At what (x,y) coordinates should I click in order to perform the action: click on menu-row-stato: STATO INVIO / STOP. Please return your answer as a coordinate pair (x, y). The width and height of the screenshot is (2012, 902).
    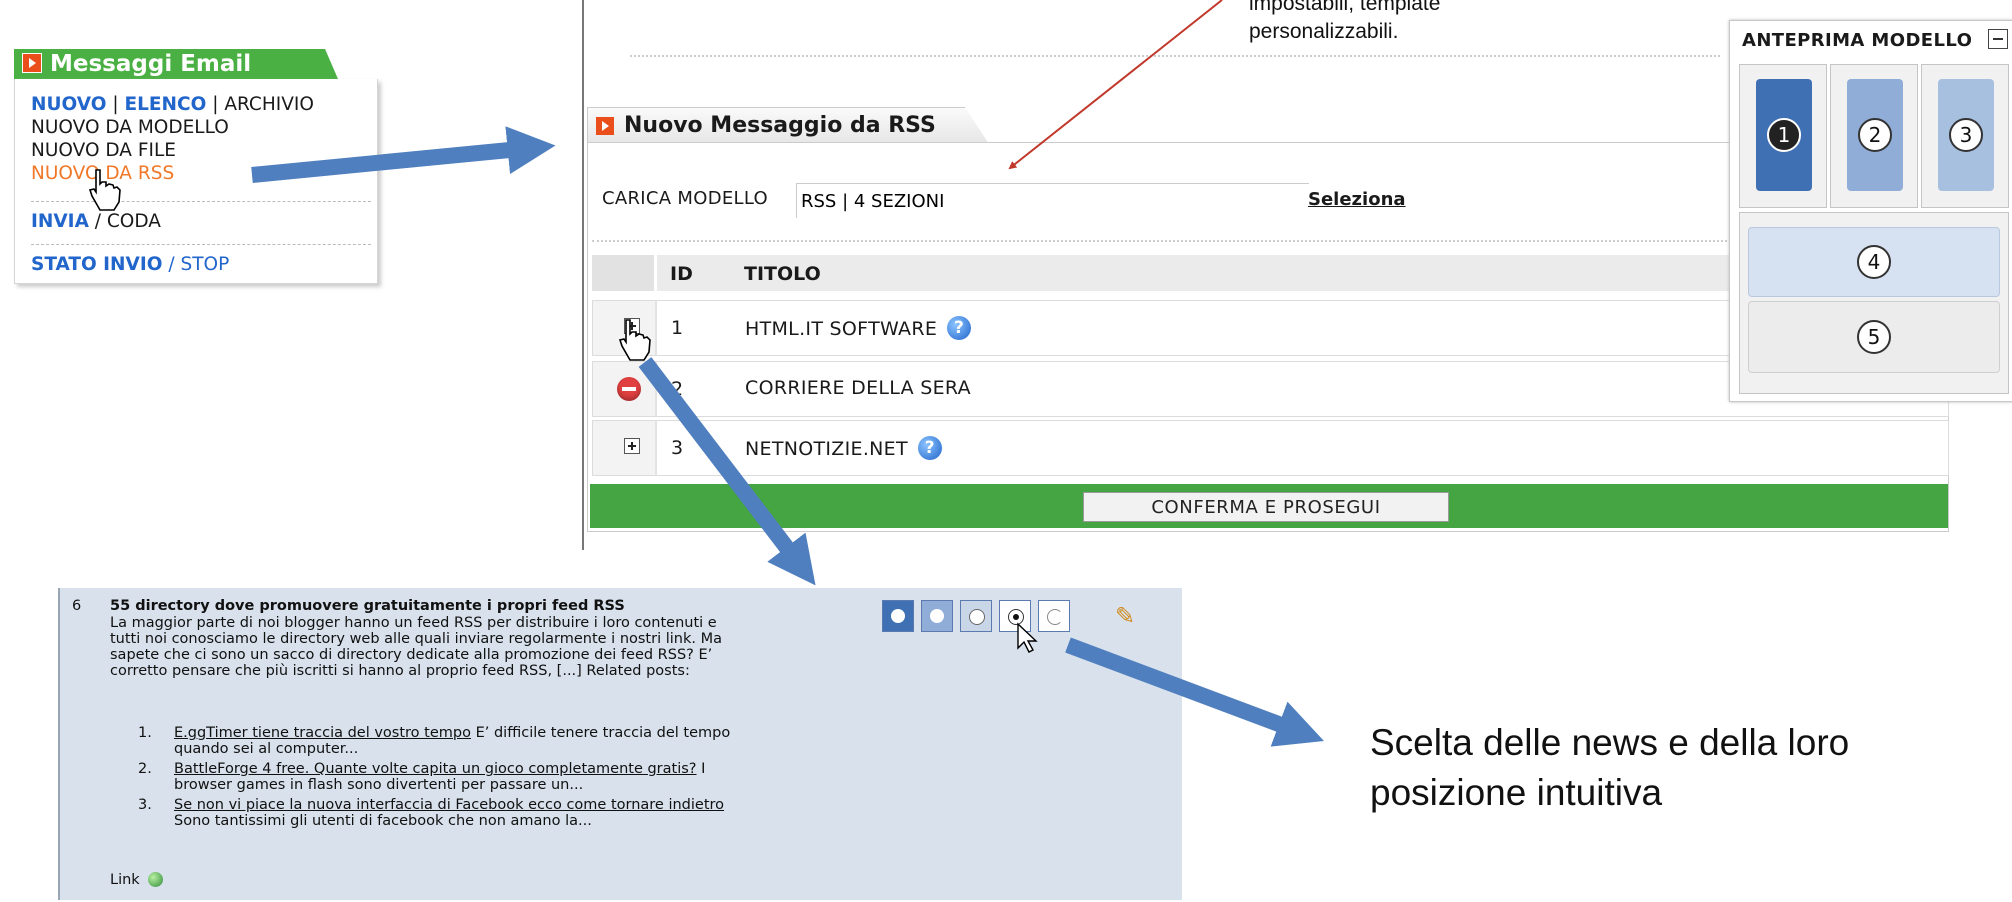
    Looking at the image, I should click on (130, 265).